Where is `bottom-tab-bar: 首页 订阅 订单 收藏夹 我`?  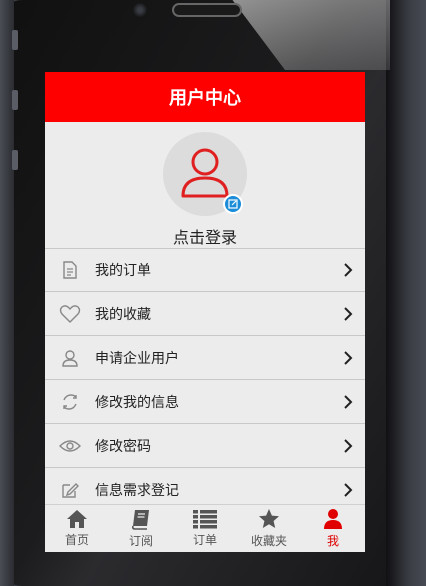 bottom-tab-bar: 首页 订阅 订单 收藏夹 我 is located at coordinates (205, 528).